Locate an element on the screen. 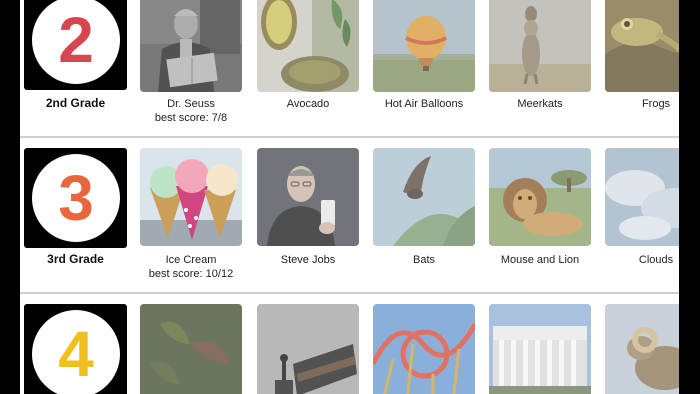 Image resolution: width=700 pixels, height=394 pixels. lesson-title: Clouds is located at coordinates (656, 260).